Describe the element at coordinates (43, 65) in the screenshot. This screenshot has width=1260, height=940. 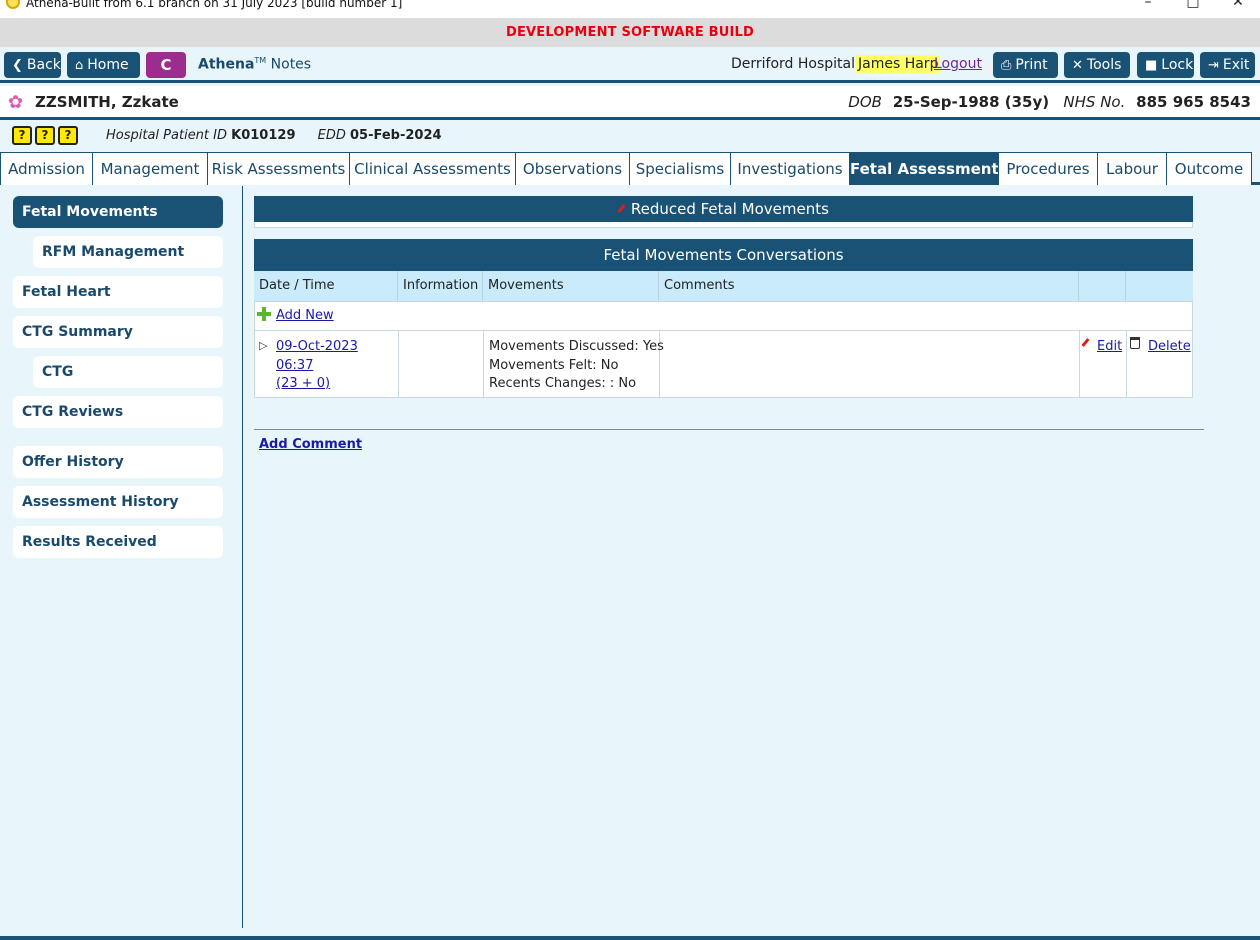
I see `back-label: Back` at that location.